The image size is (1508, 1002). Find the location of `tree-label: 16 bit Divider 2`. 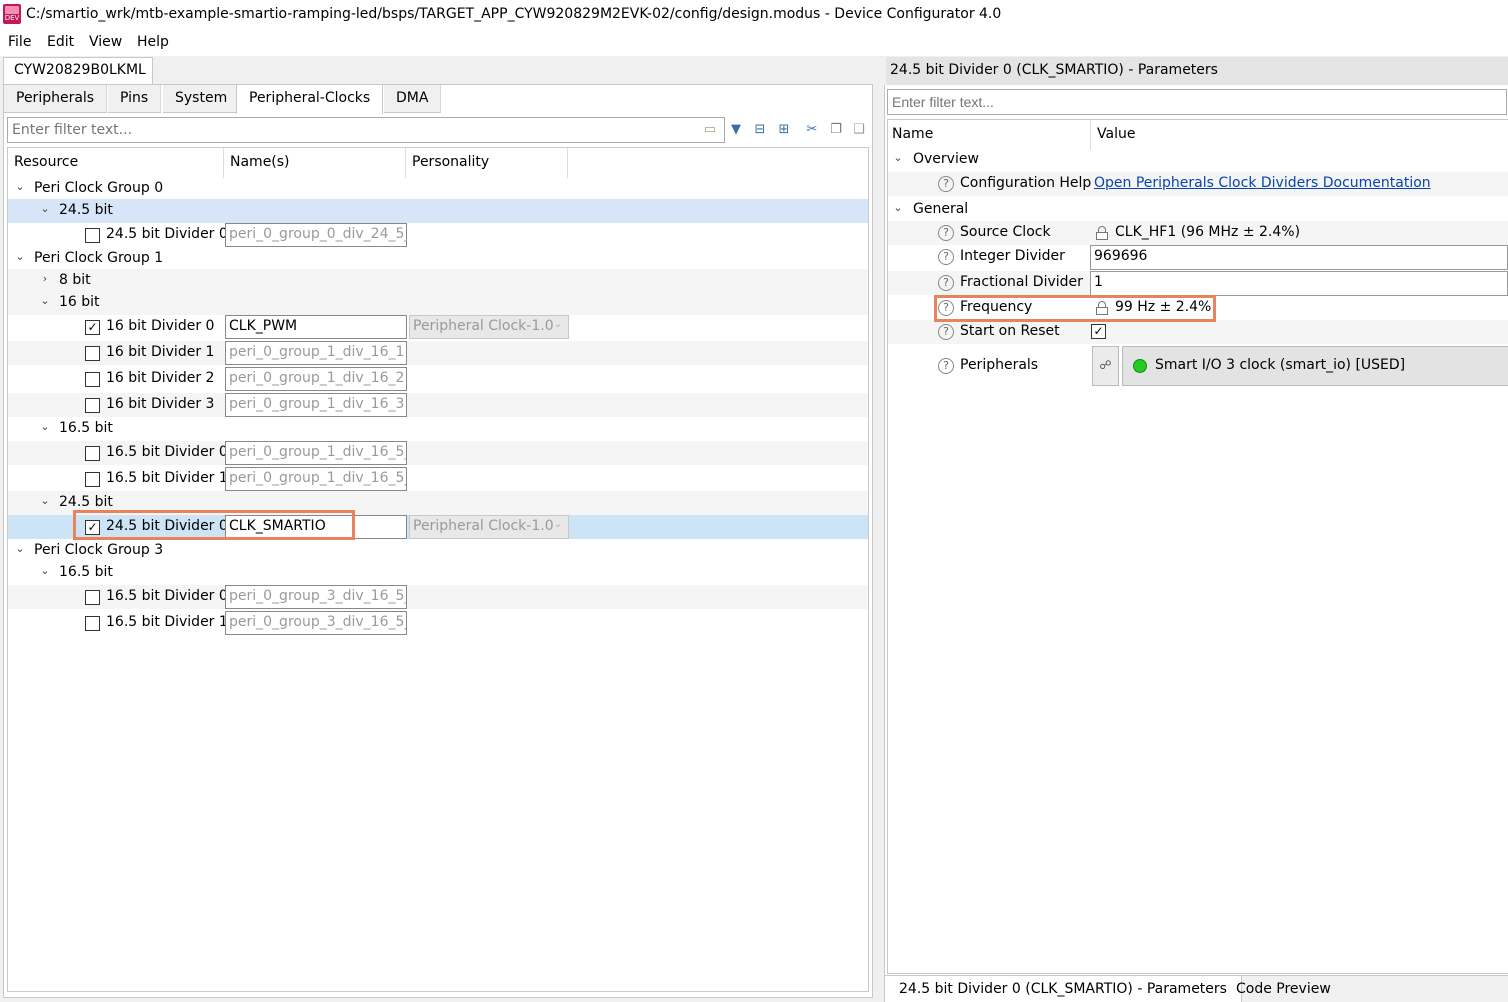

tree-label: 16 bit Divider 2 is located at coordinates (160, 378).